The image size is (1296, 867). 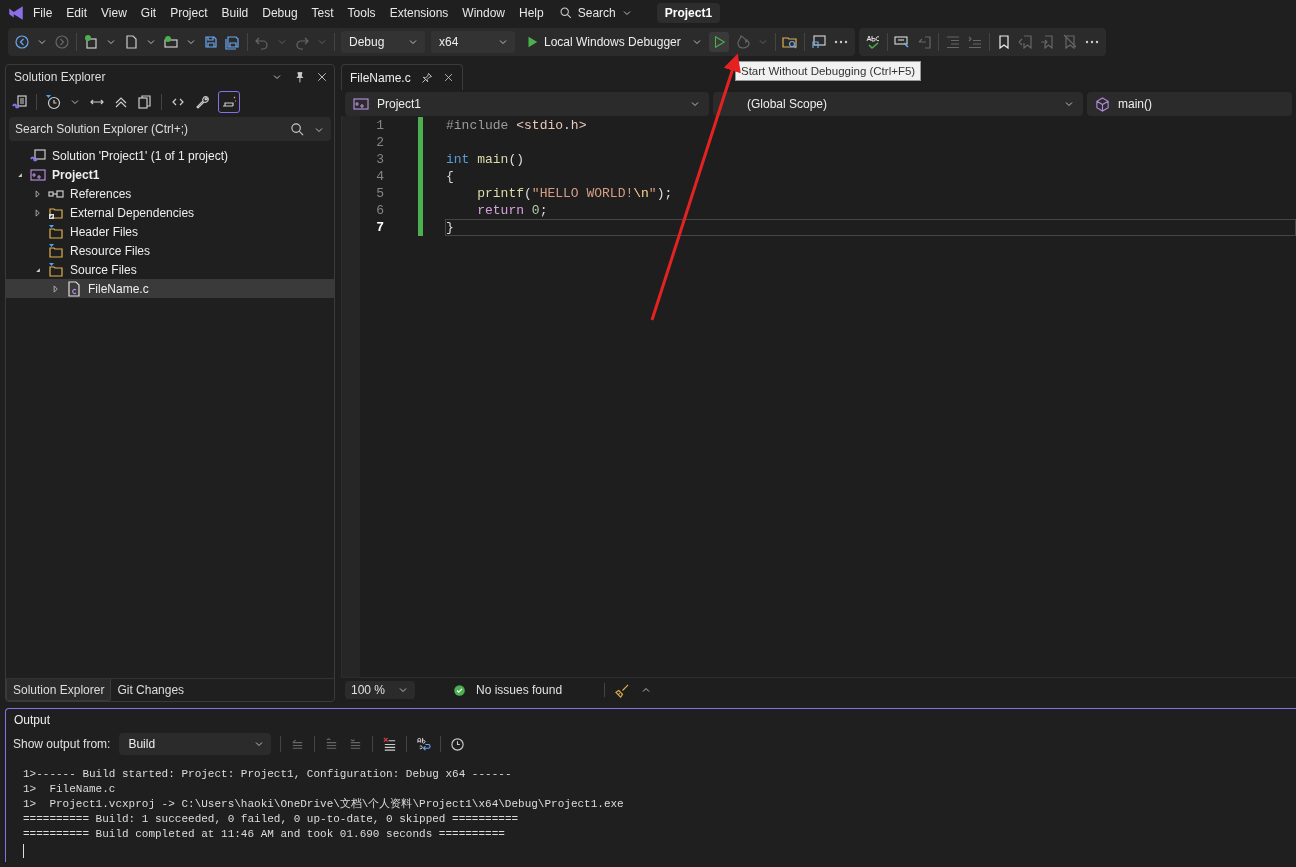 I want to click on copy-icon, so click(x=145, y=102).